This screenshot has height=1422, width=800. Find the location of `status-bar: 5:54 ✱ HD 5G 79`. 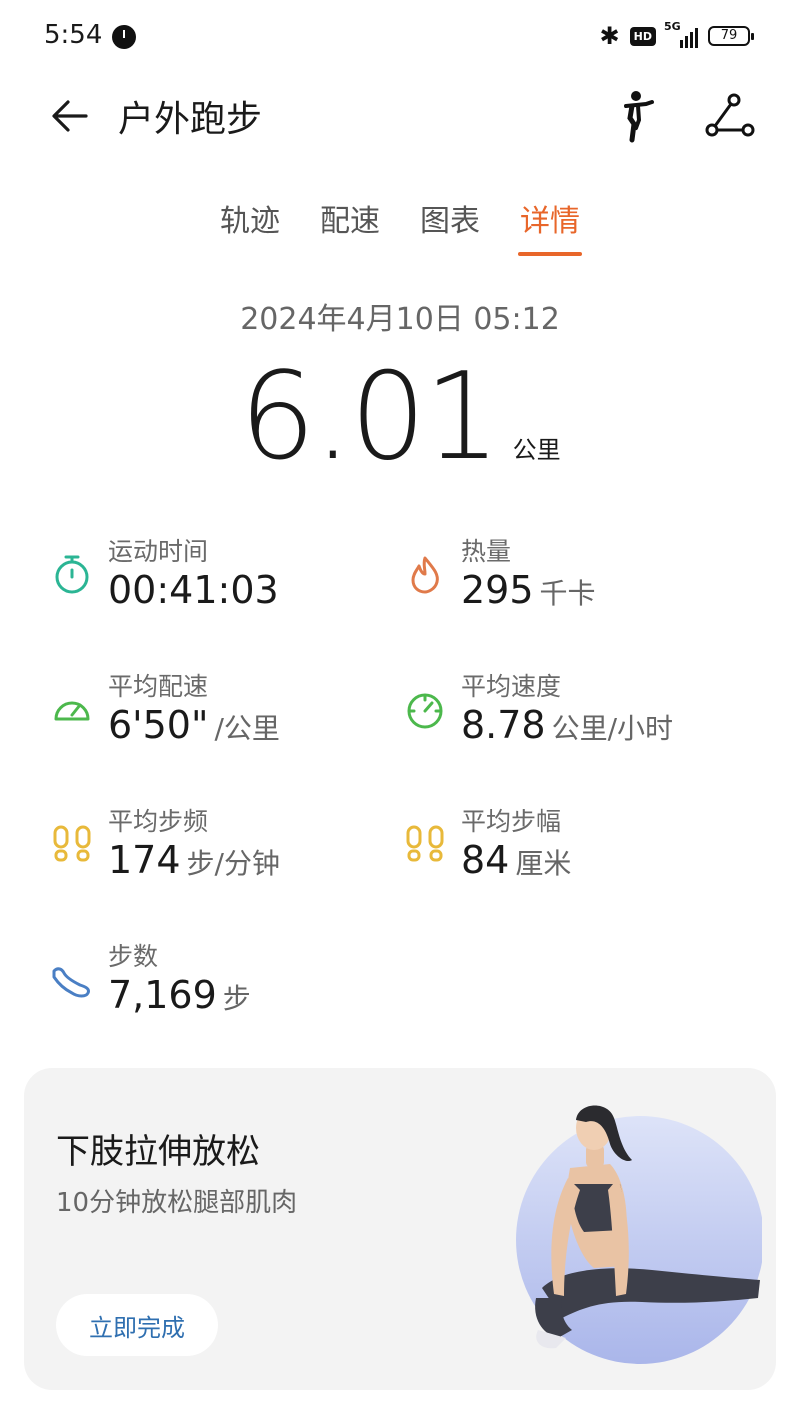

status-bar: 5:54 ✱ HD 5G 79 is located at coordinates (400, 38).